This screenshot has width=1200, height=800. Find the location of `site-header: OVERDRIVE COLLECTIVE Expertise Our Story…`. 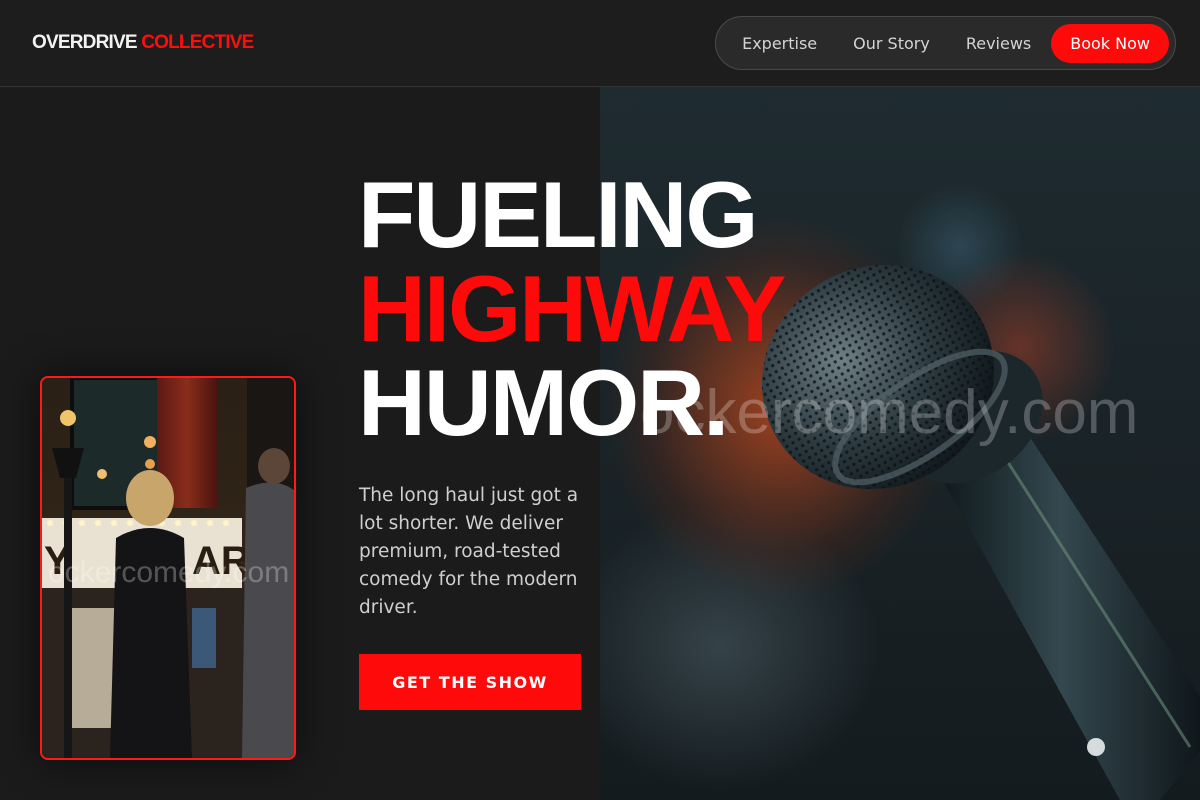

site-header: OVERDRIVE COLLECTIVE Expertise Our Story… is located at coordinates (600, 43).